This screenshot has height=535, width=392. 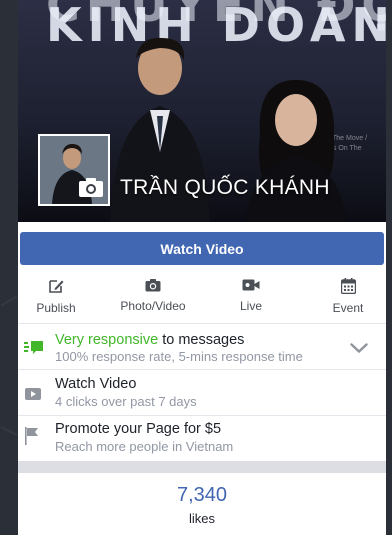 What do you see at coordinates (33, 394) in the screenshot?
I see `video-play-icon` at bounding box center [33, 394].